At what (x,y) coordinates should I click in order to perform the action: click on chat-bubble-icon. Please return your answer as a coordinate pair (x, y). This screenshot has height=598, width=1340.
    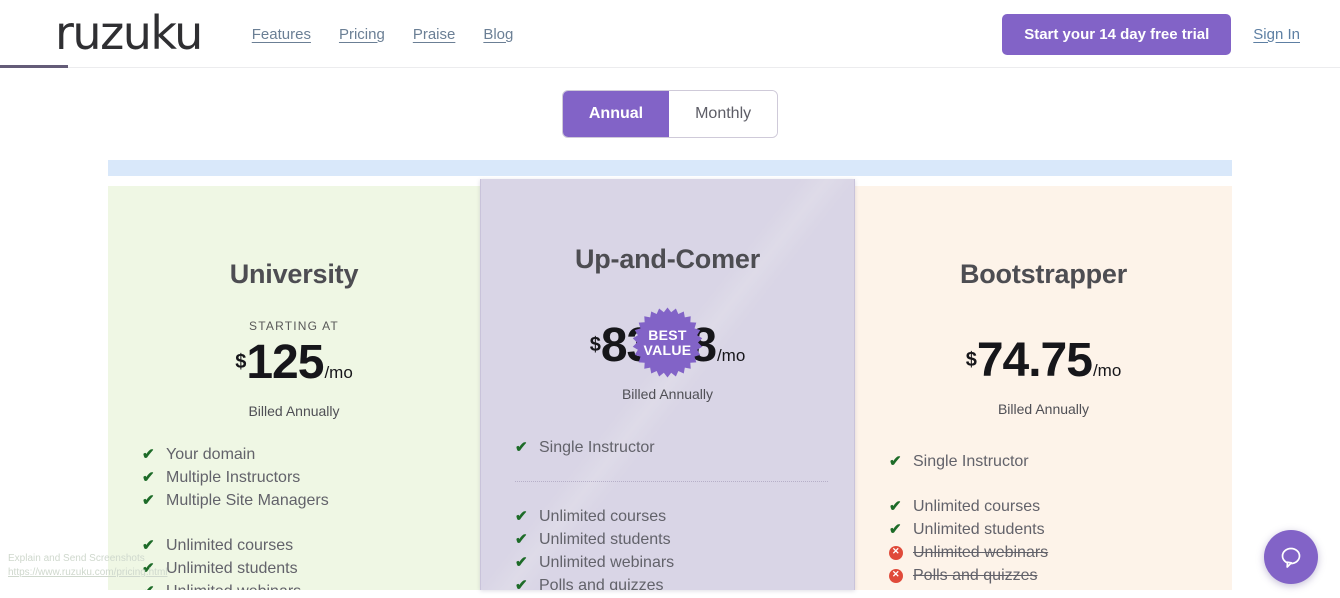
    Looking at the image, I should click on (1291, 557).